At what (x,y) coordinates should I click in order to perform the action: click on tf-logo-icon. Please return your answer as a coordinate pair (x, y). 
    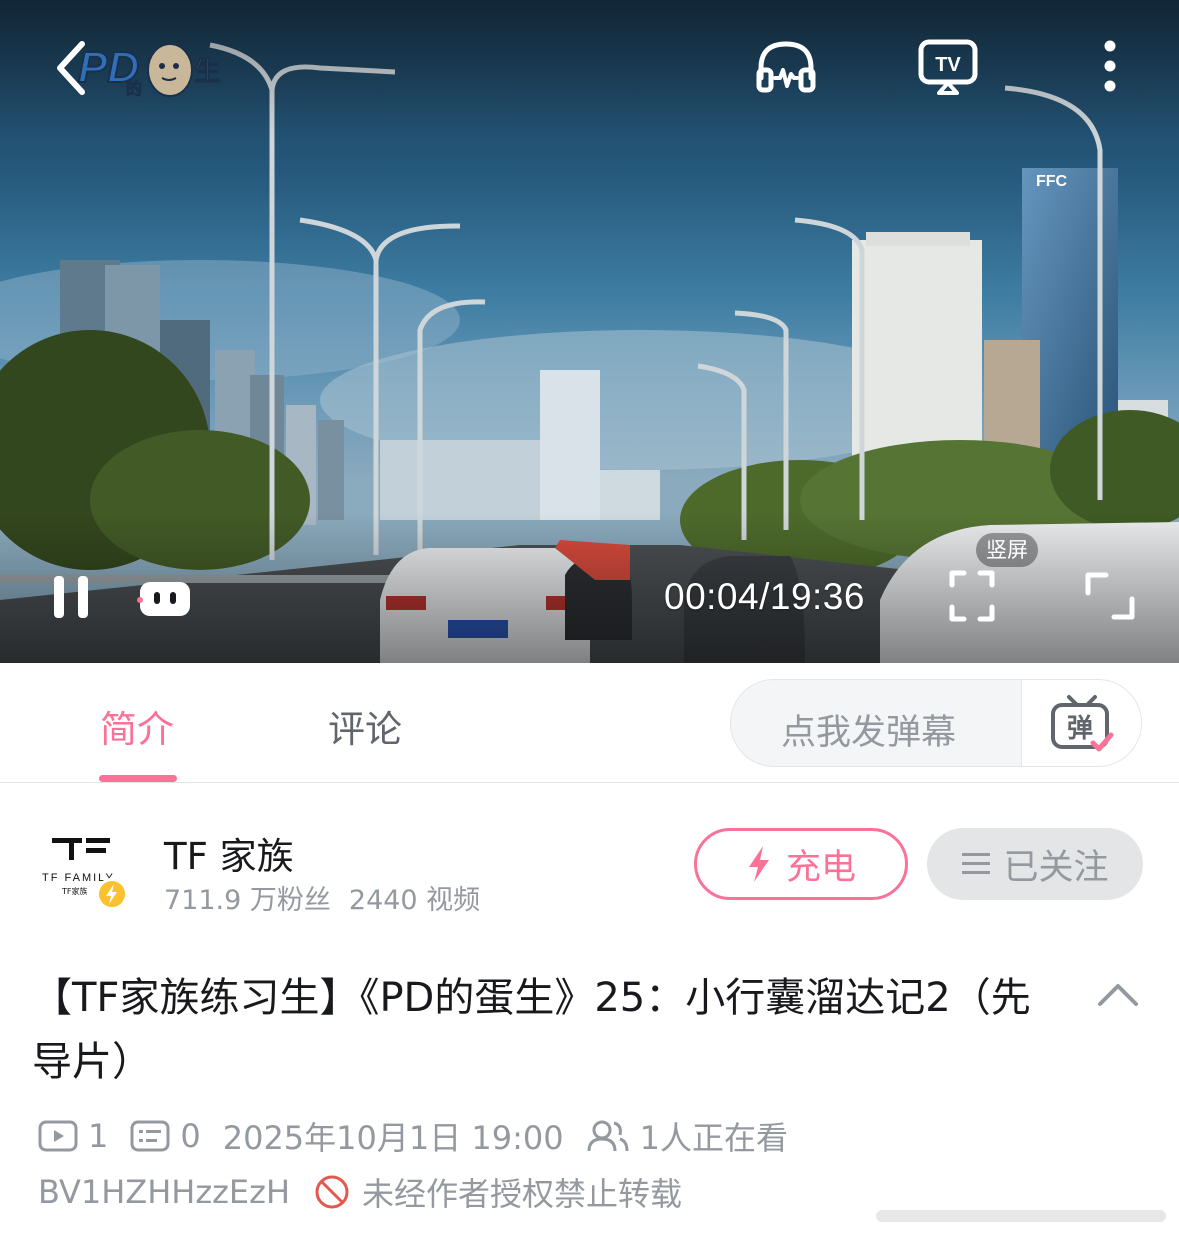
    Looking at the image, I should click on (81, 849).